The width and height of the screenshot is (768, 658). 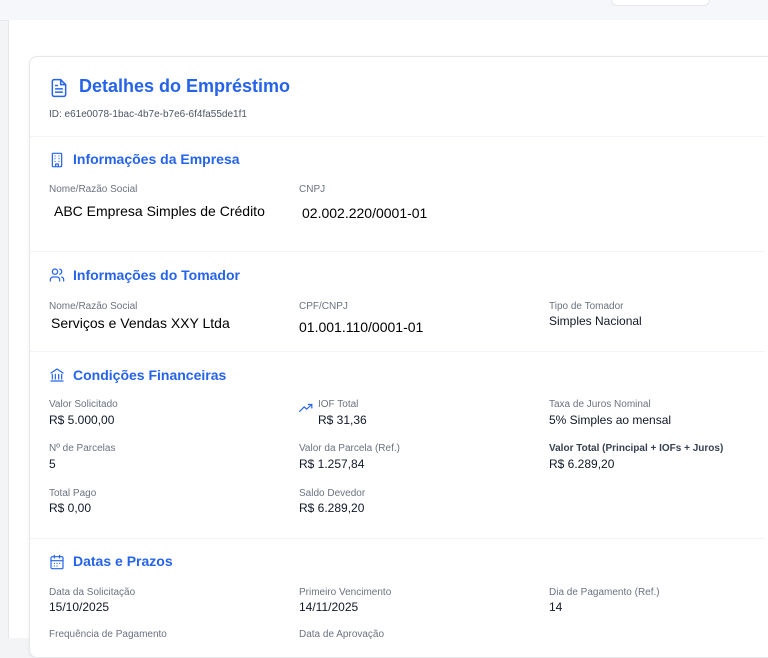 I want to click on document-icon, so click(x=59, y=88).